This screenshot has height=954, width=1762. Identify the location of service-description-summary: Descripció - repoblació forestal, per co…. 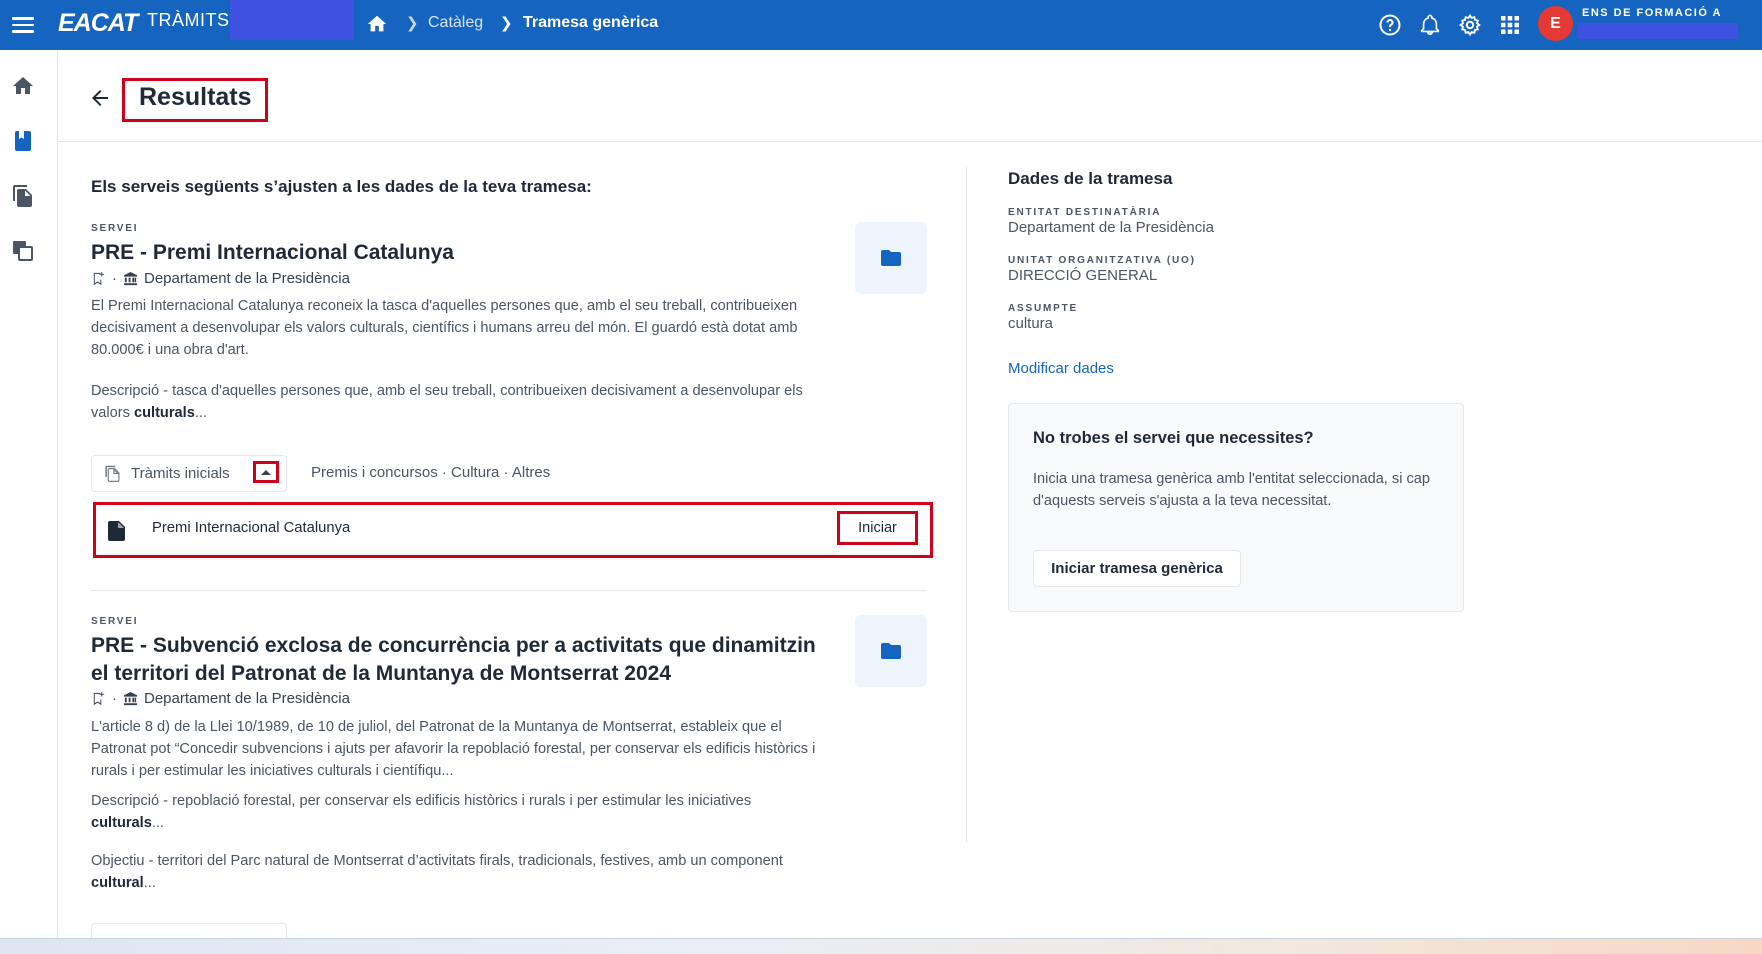
(421, 812).